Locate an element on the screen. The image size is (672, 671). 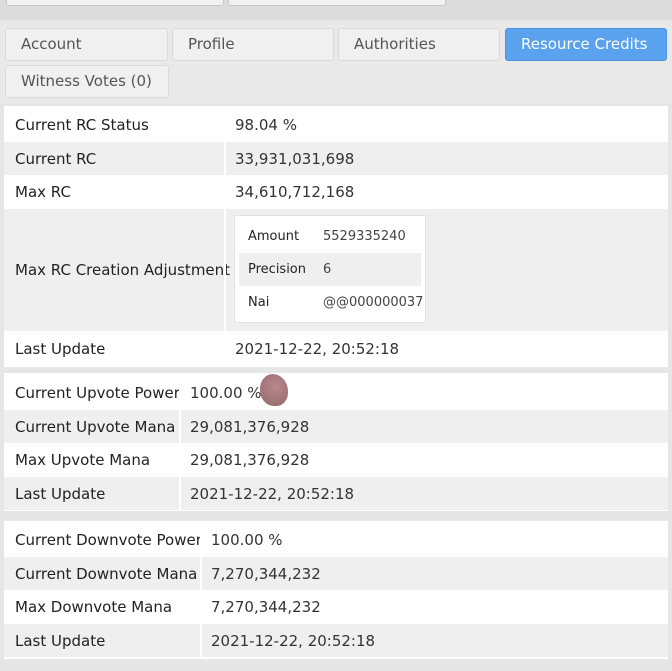
upvote-power-value: 100.00 % is located at coordinates (423, 392).